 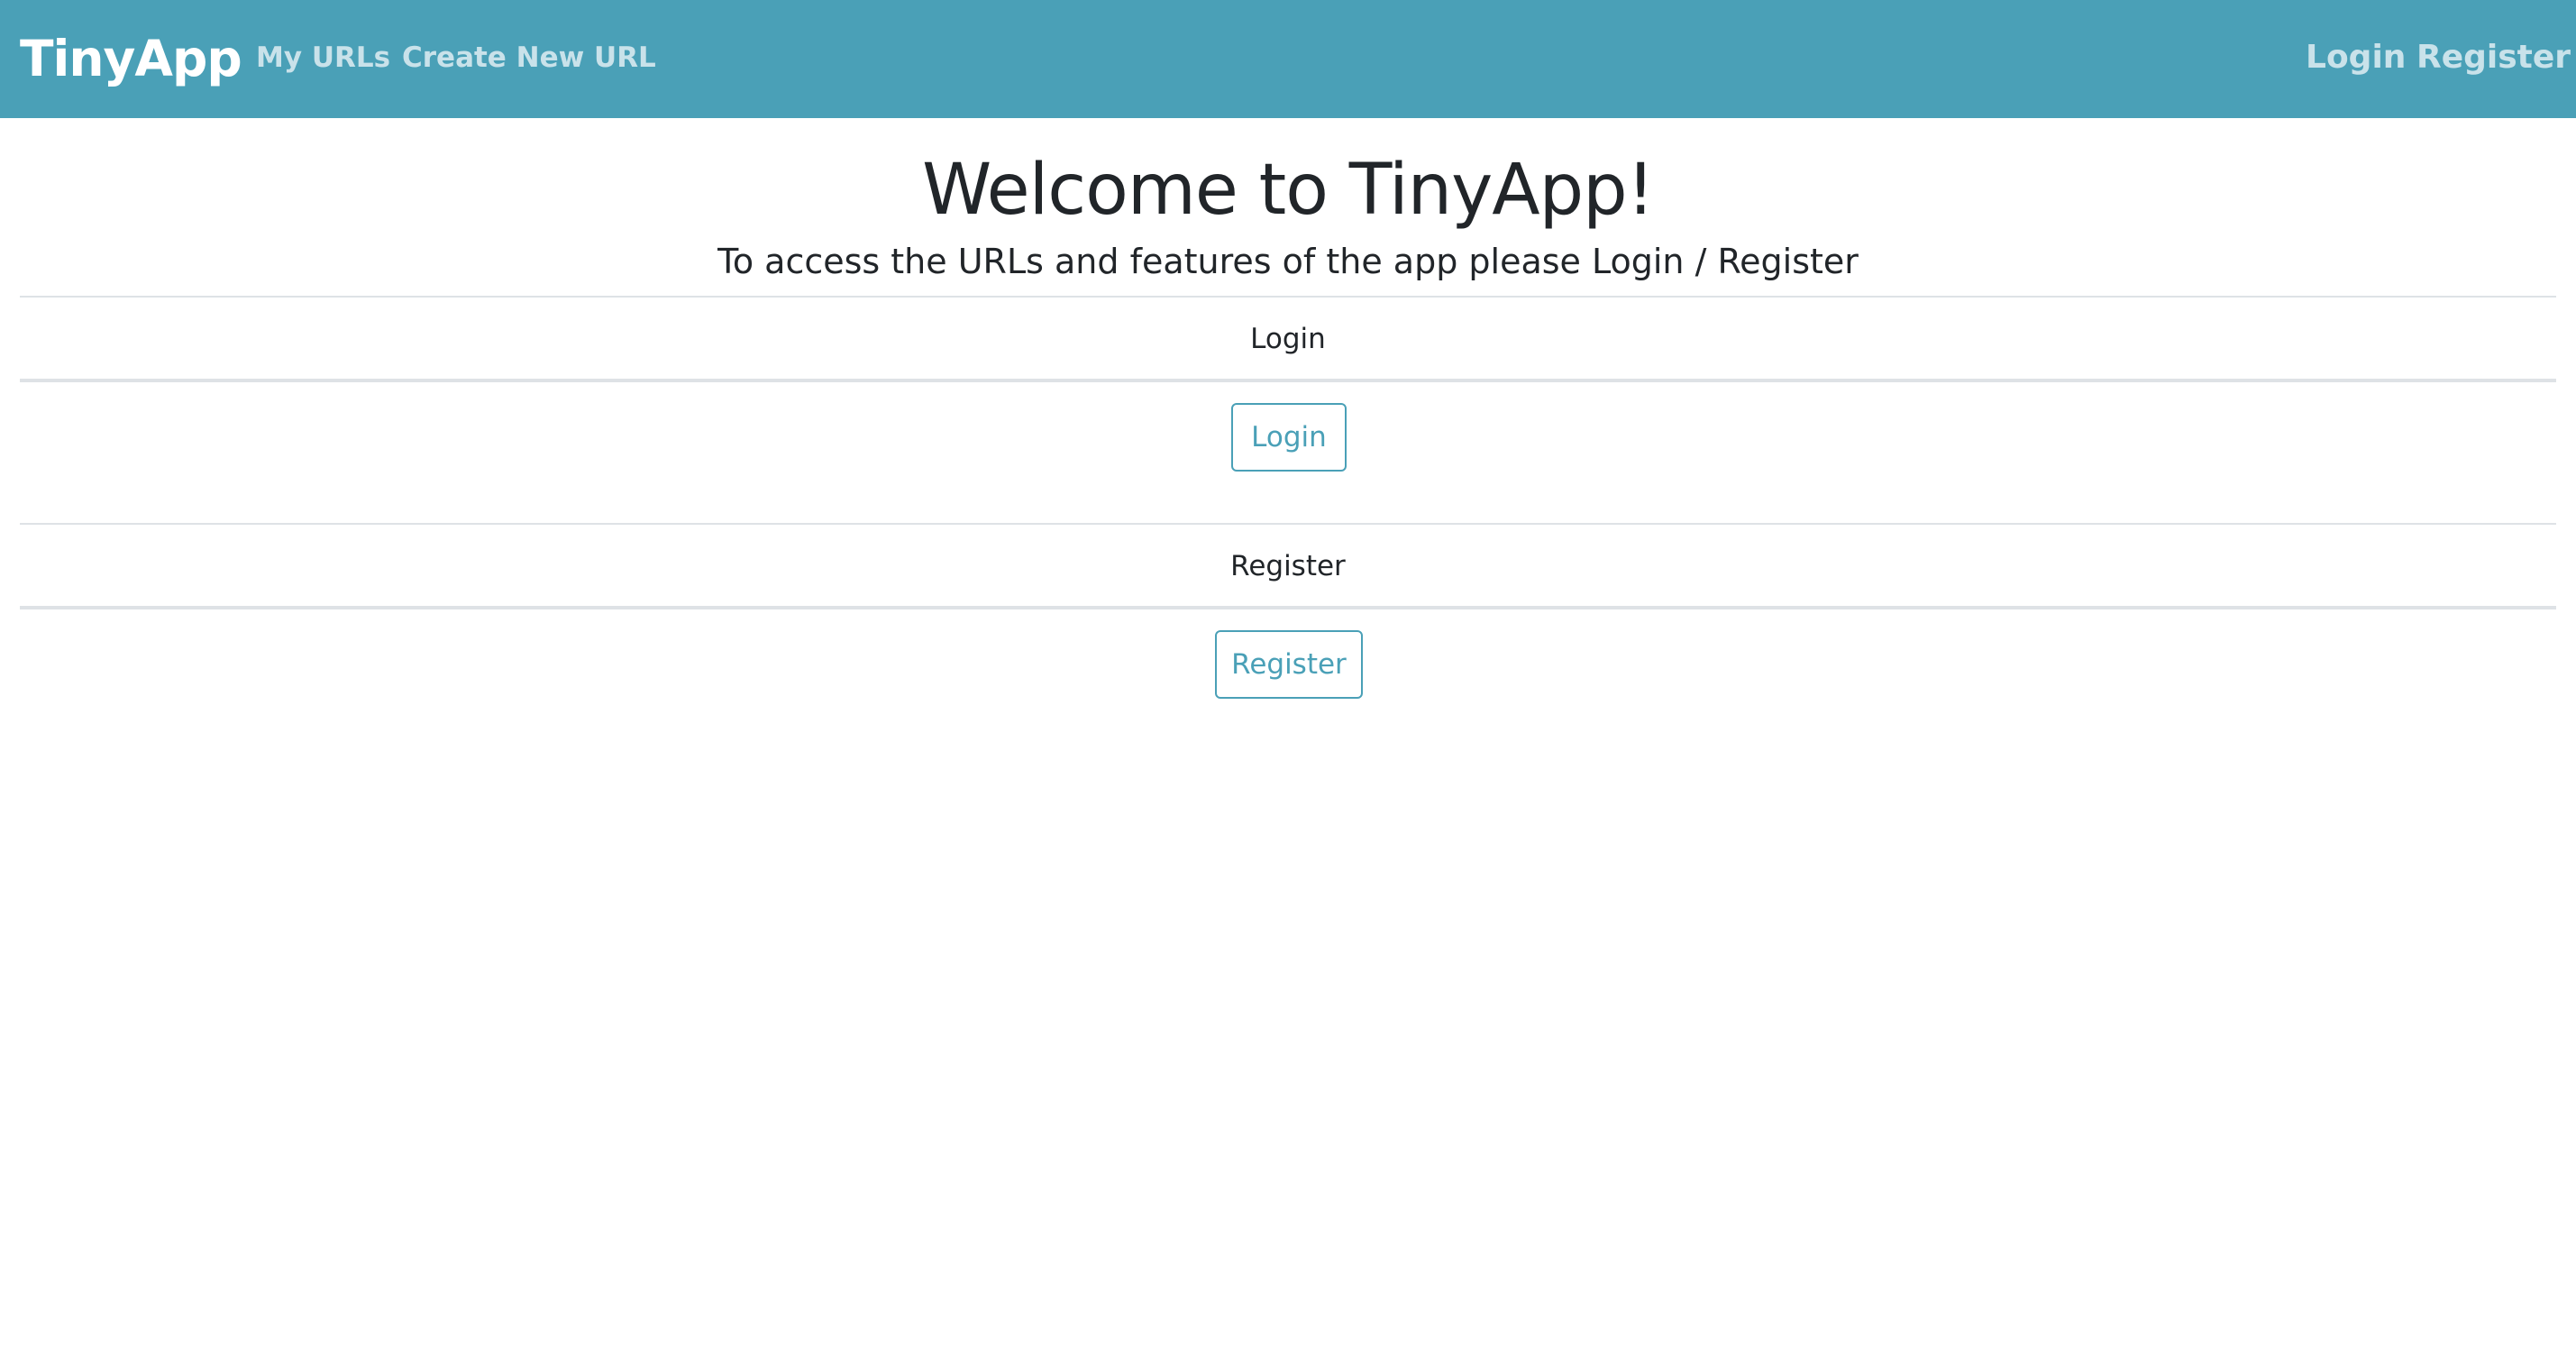 What do you see at coordinates (2493, 58) in the screenshot?
I see `nav-link-register: Register` at bounding box center [2493, 58].